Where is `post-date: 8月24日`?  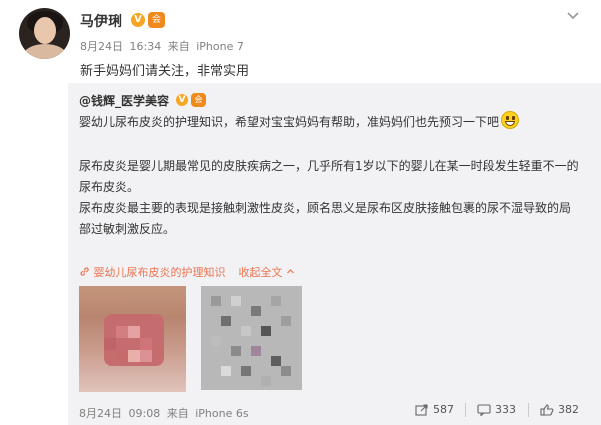
post-date: 8月24日 is located at coordinates (101, 46).